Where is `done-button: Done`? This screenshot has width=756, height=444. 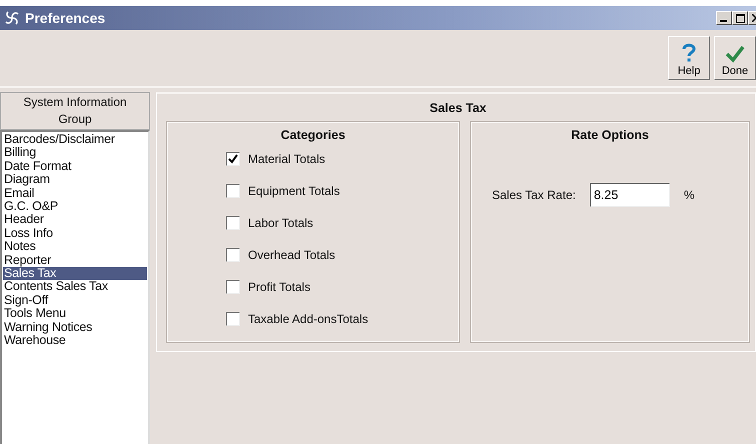
done-button: Done is located at coordinates (735, 58).